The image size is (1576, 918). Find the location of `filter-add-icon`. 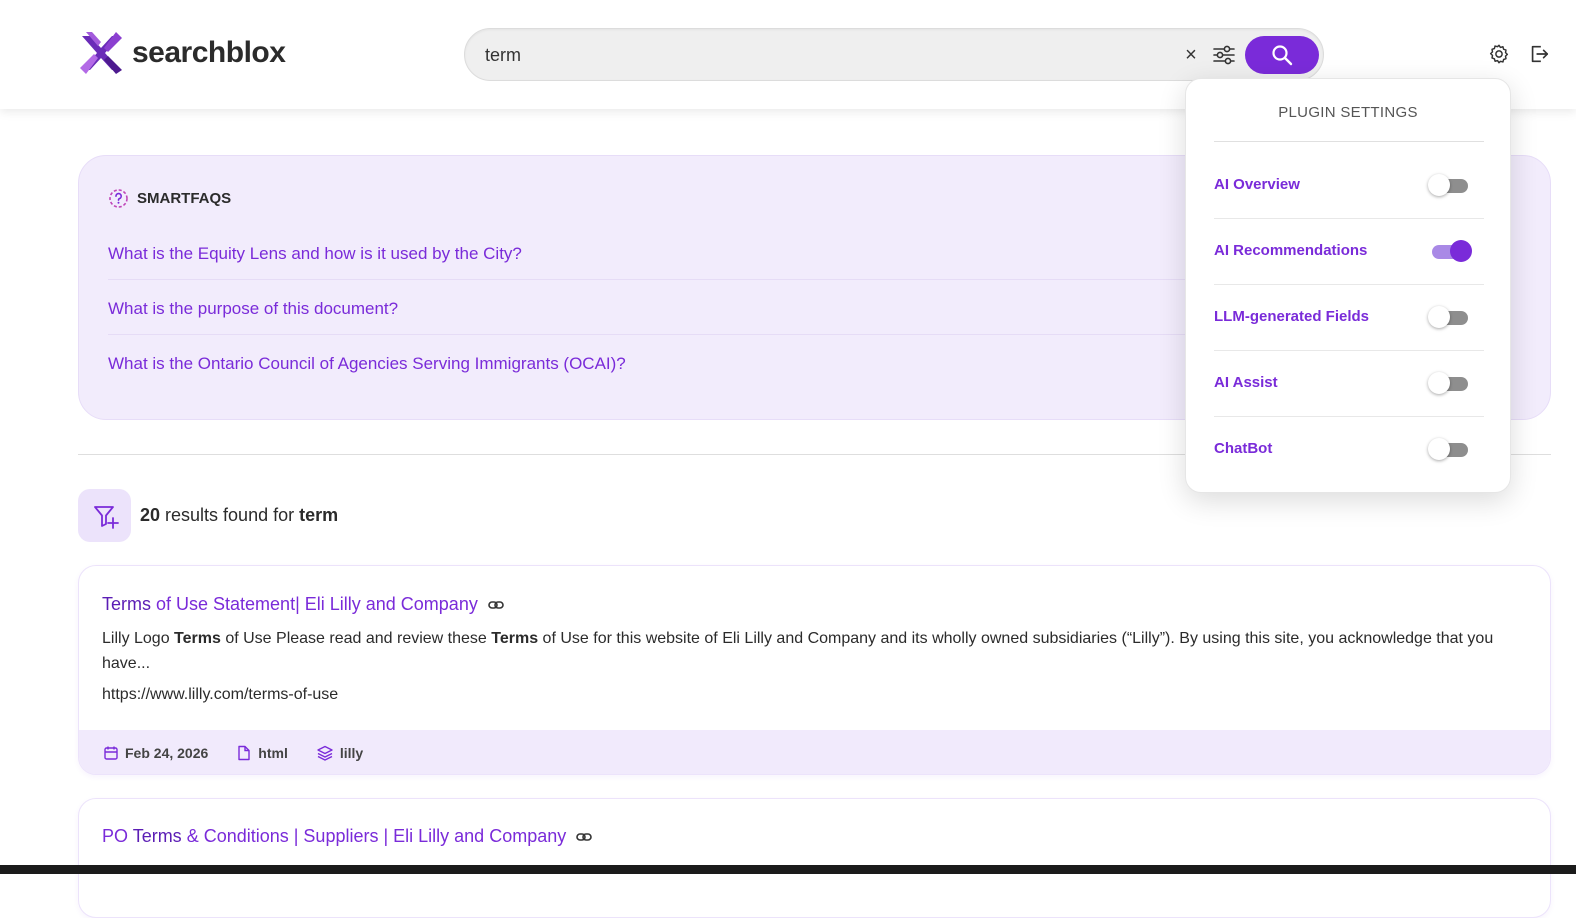

filter-add-icon is located at coordinates (106, 517).